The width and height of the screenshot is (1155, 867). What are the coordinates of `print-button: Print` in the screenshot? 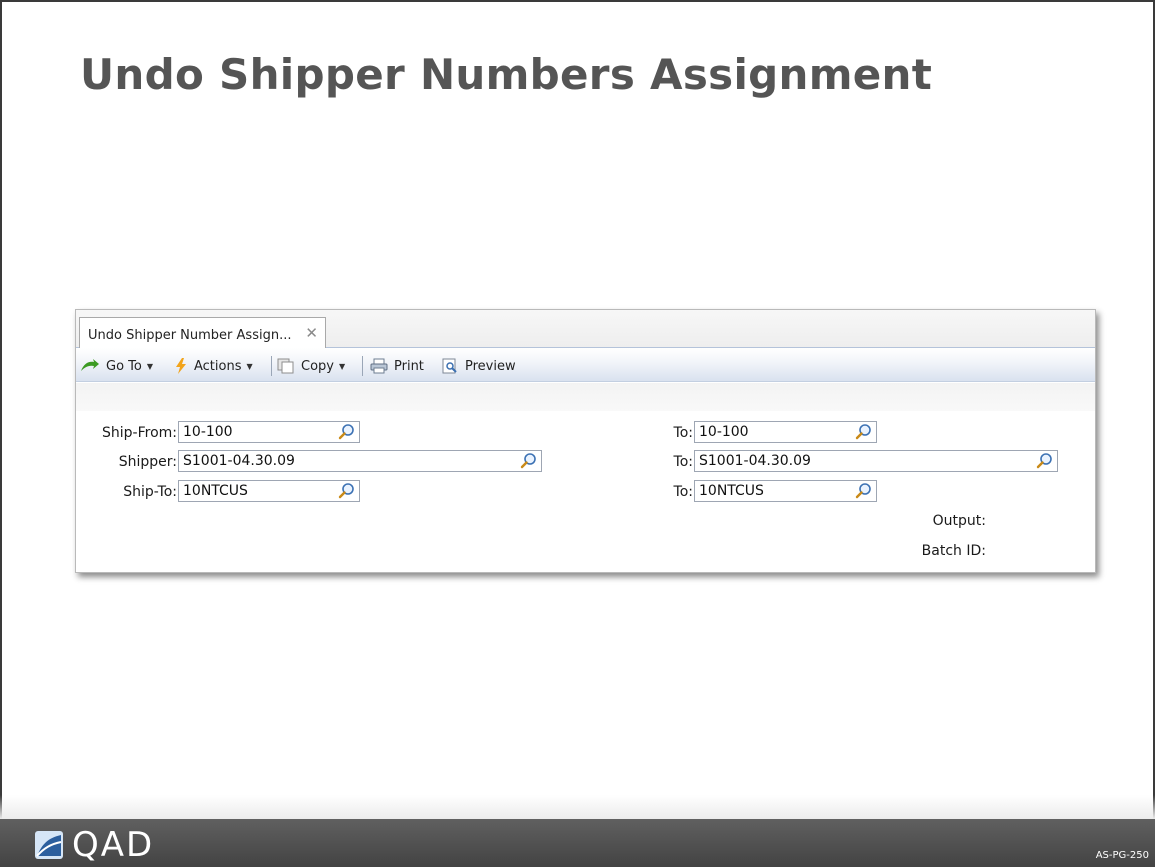 It's located at (397, 366).